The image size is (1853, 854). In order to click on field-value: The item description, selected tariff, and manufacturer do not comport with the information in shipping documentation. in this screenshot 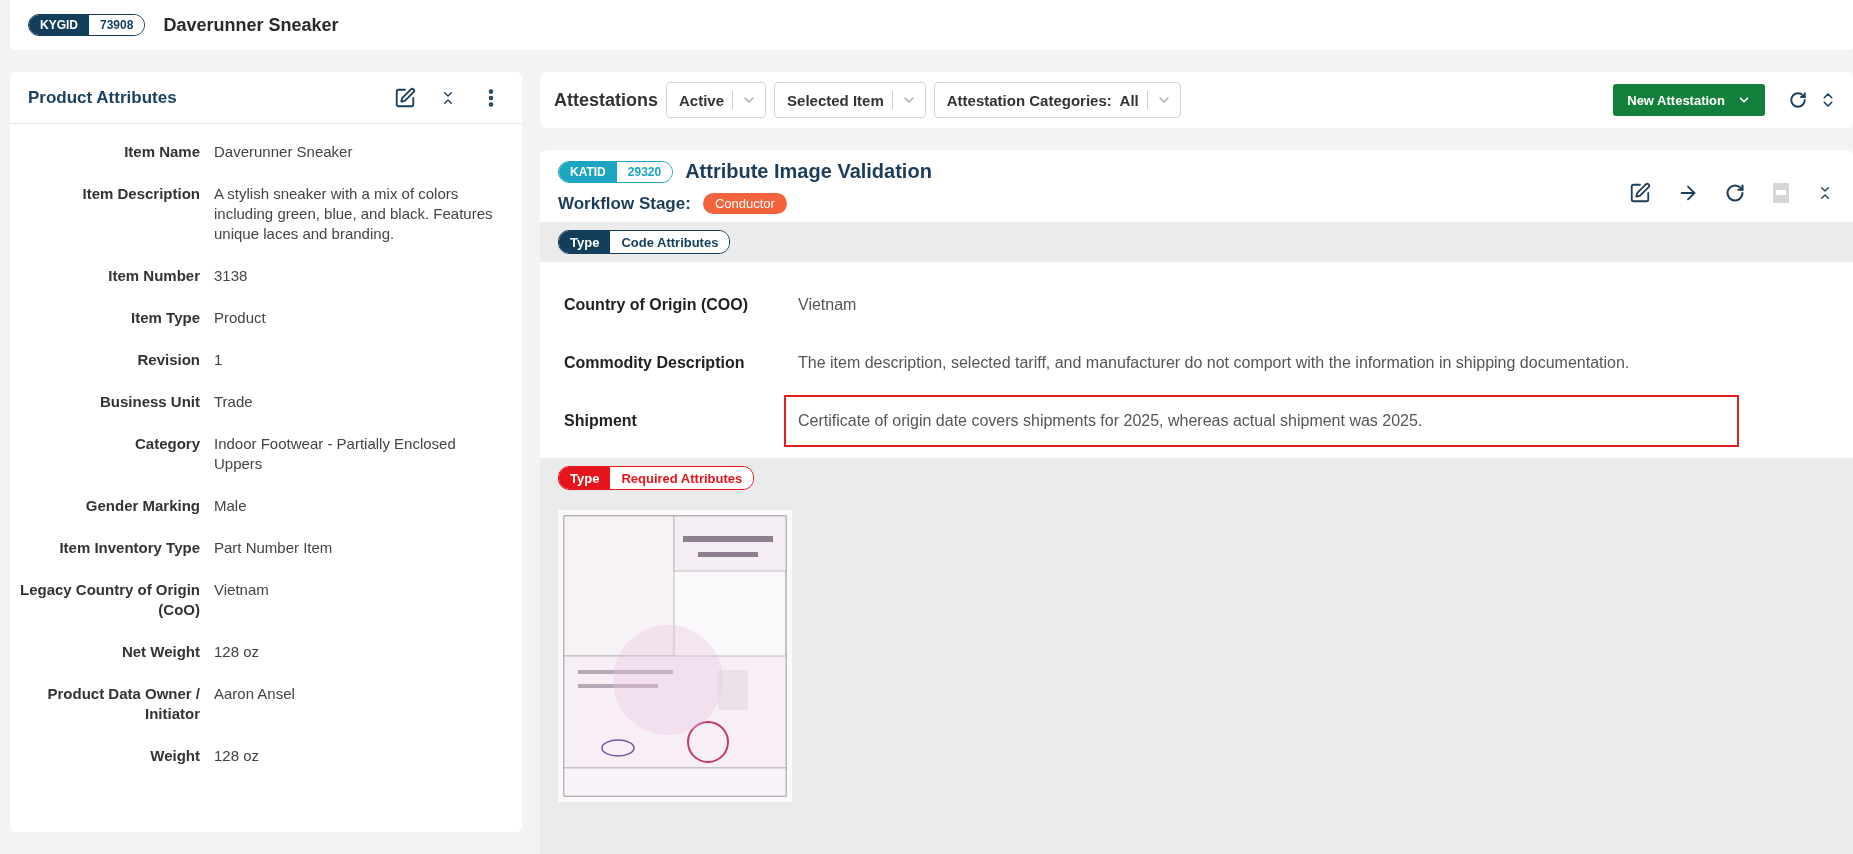, I will do `click(1214, 363)`.